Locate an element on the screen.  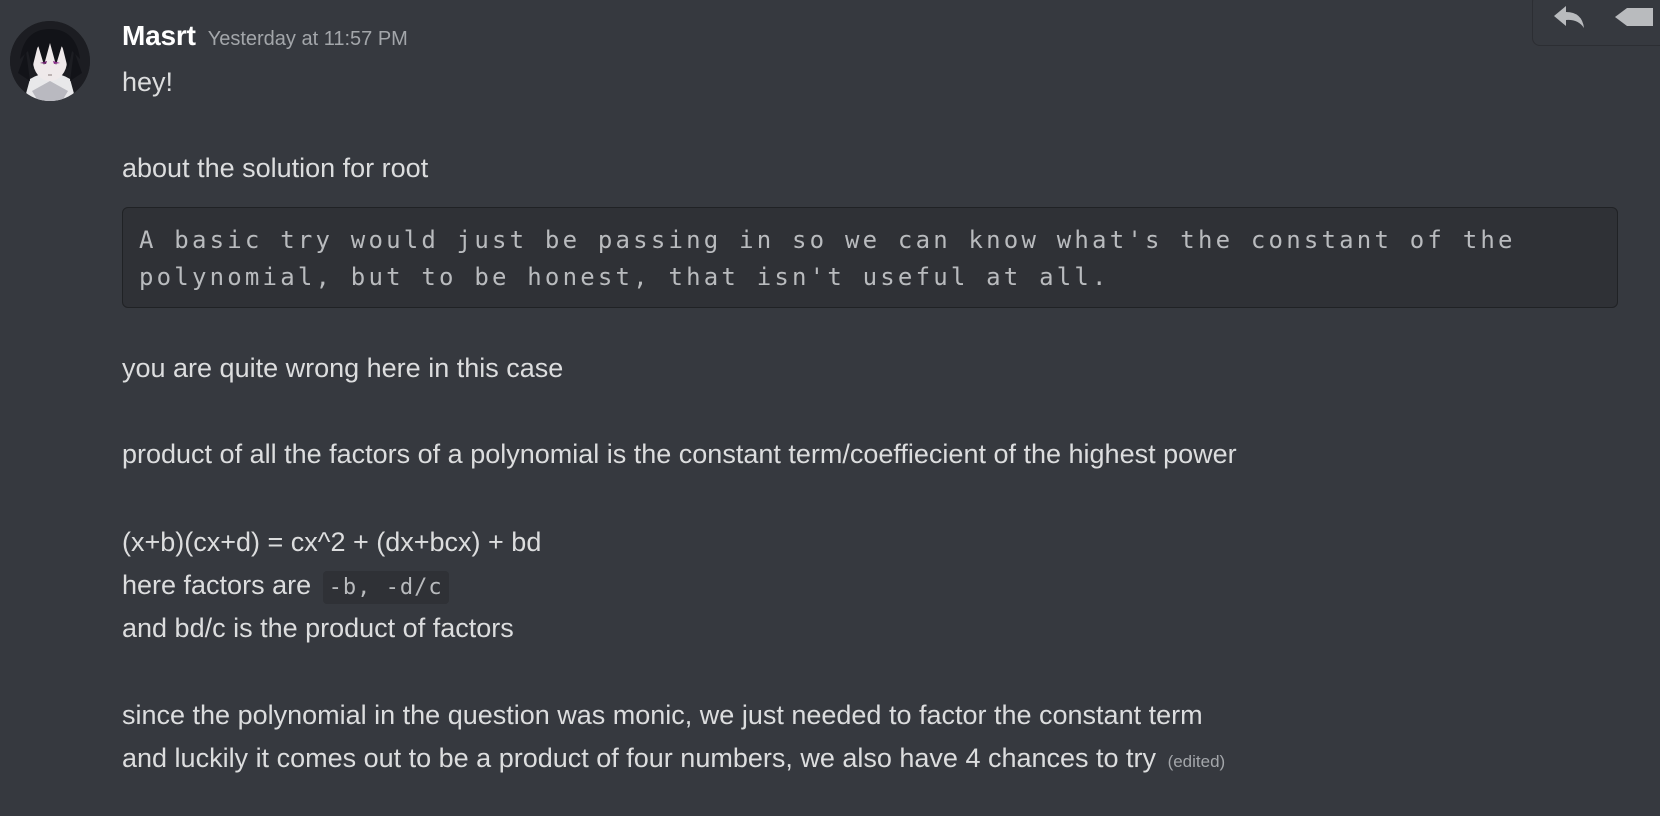
reply-icon is located at coordinates (1569, 17).